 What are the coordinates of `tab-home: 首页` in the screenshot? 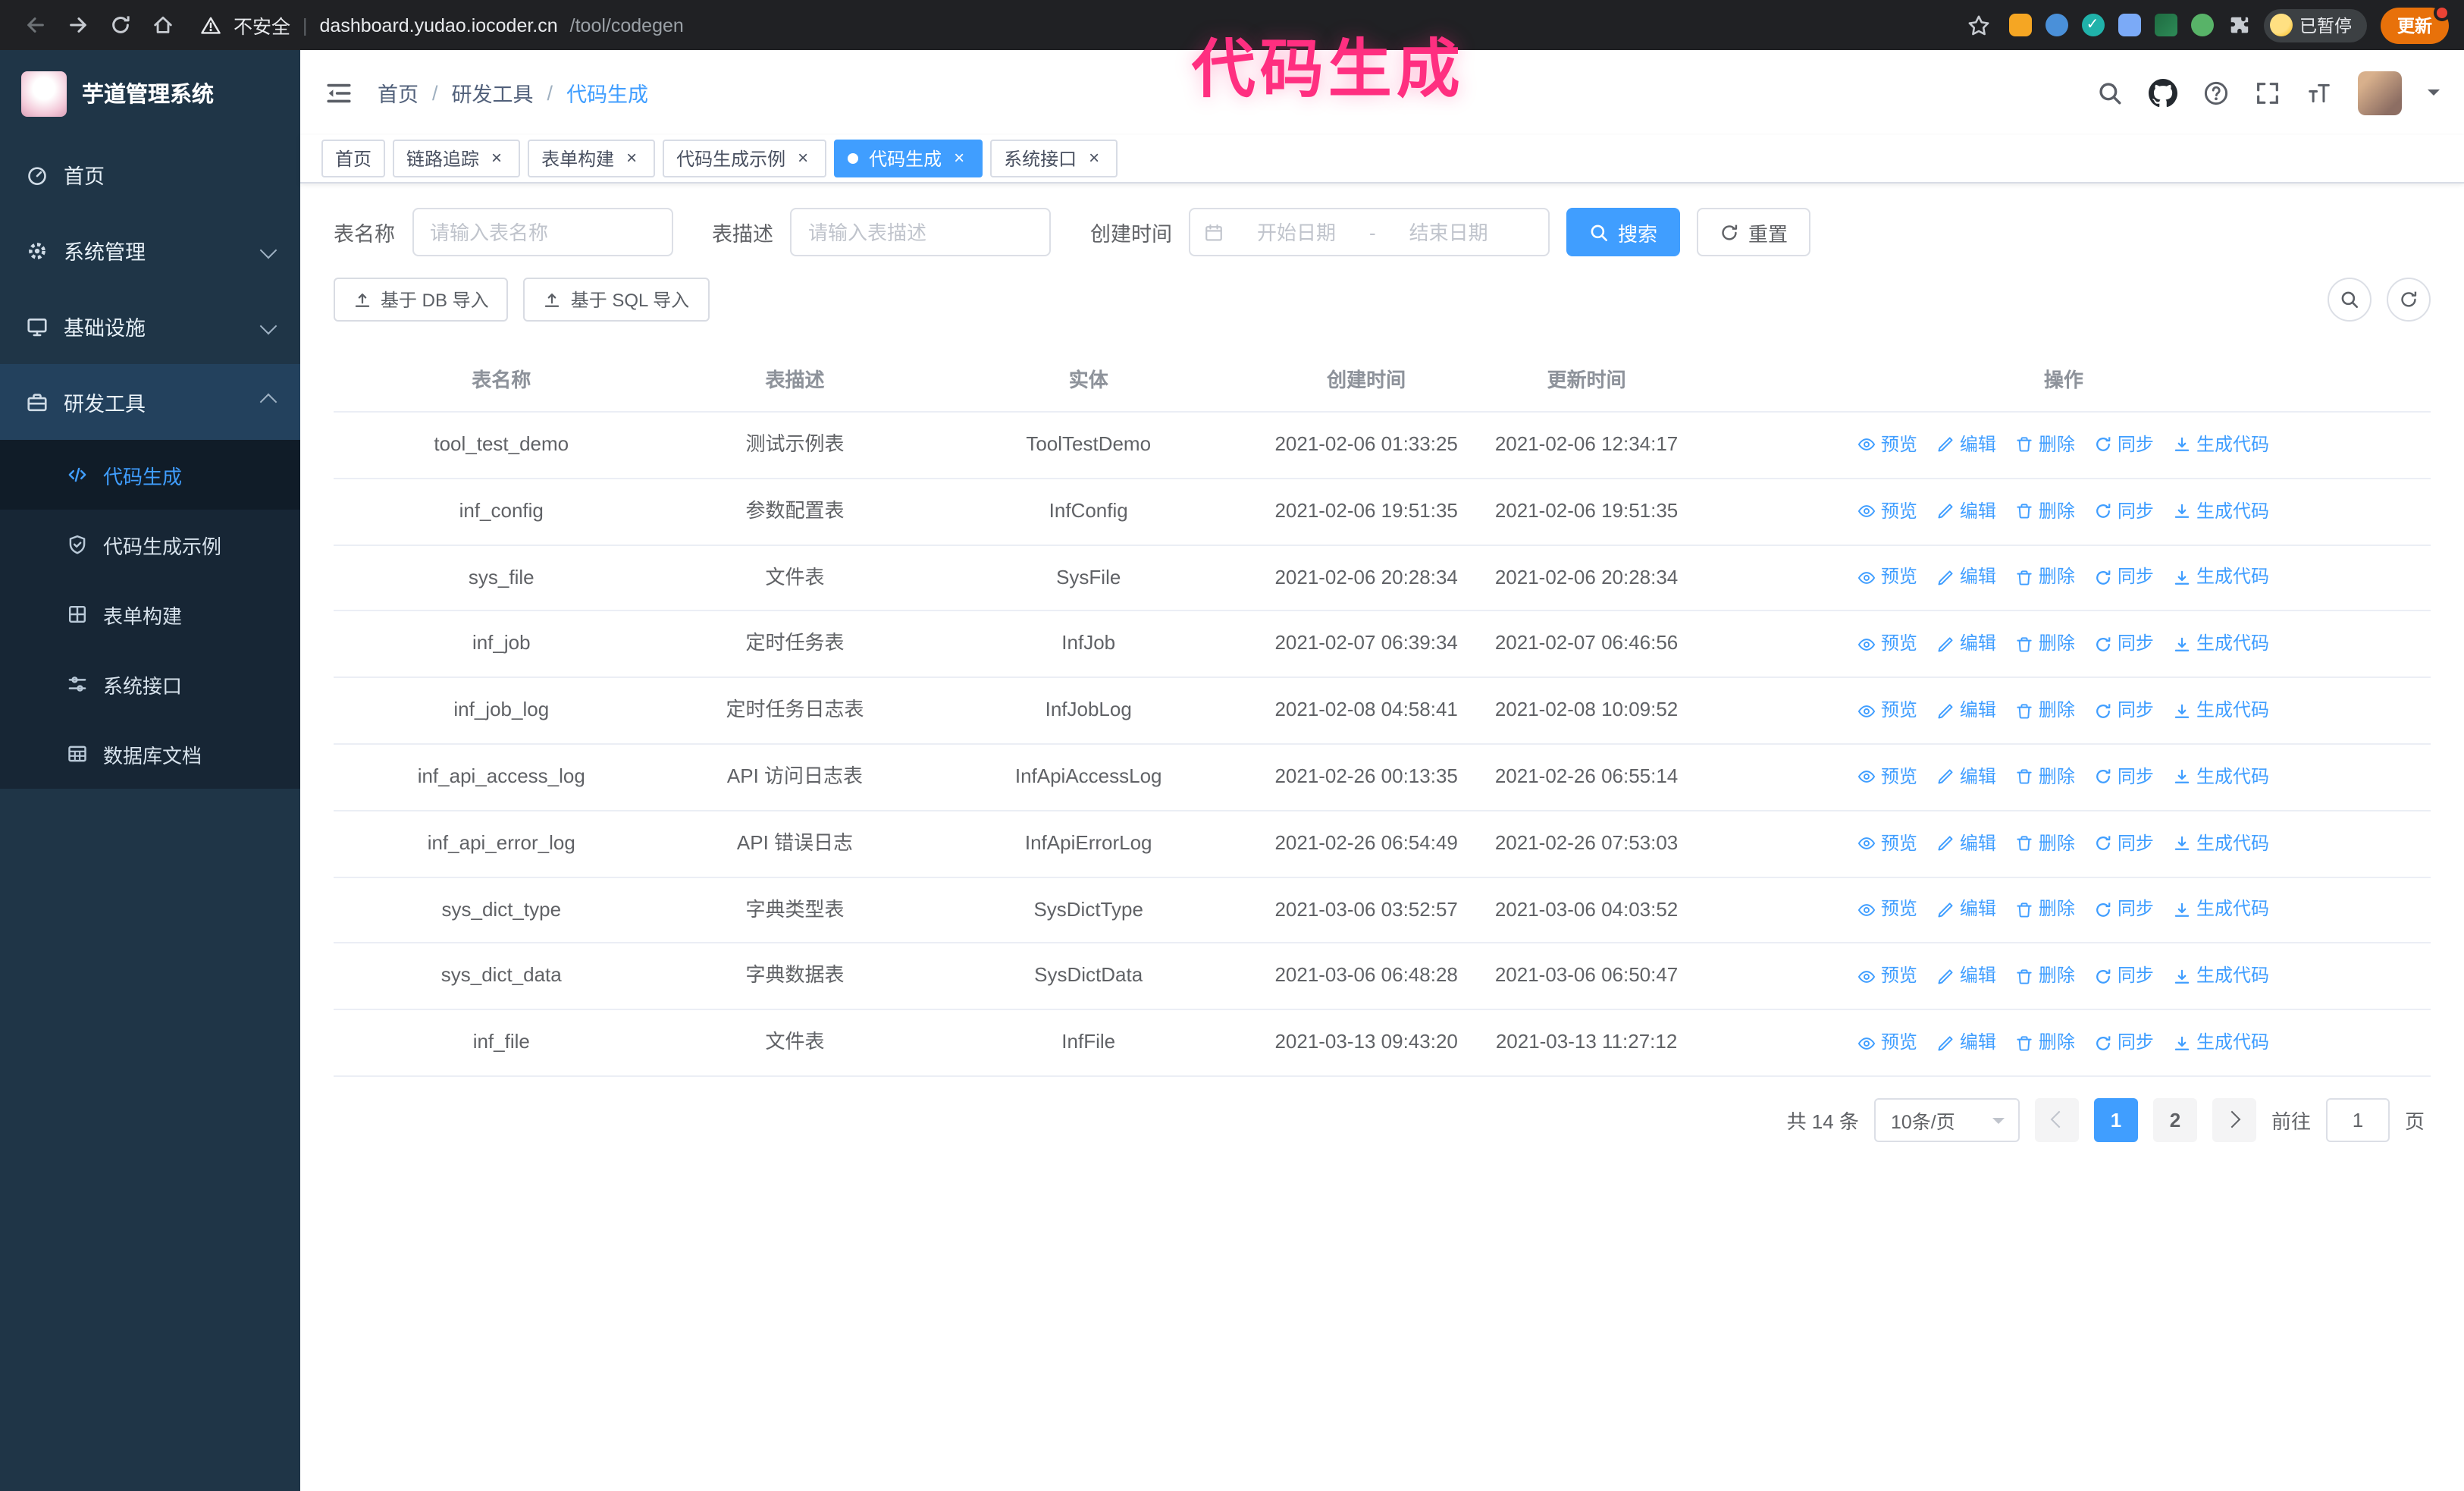 It's located at (353, 158).